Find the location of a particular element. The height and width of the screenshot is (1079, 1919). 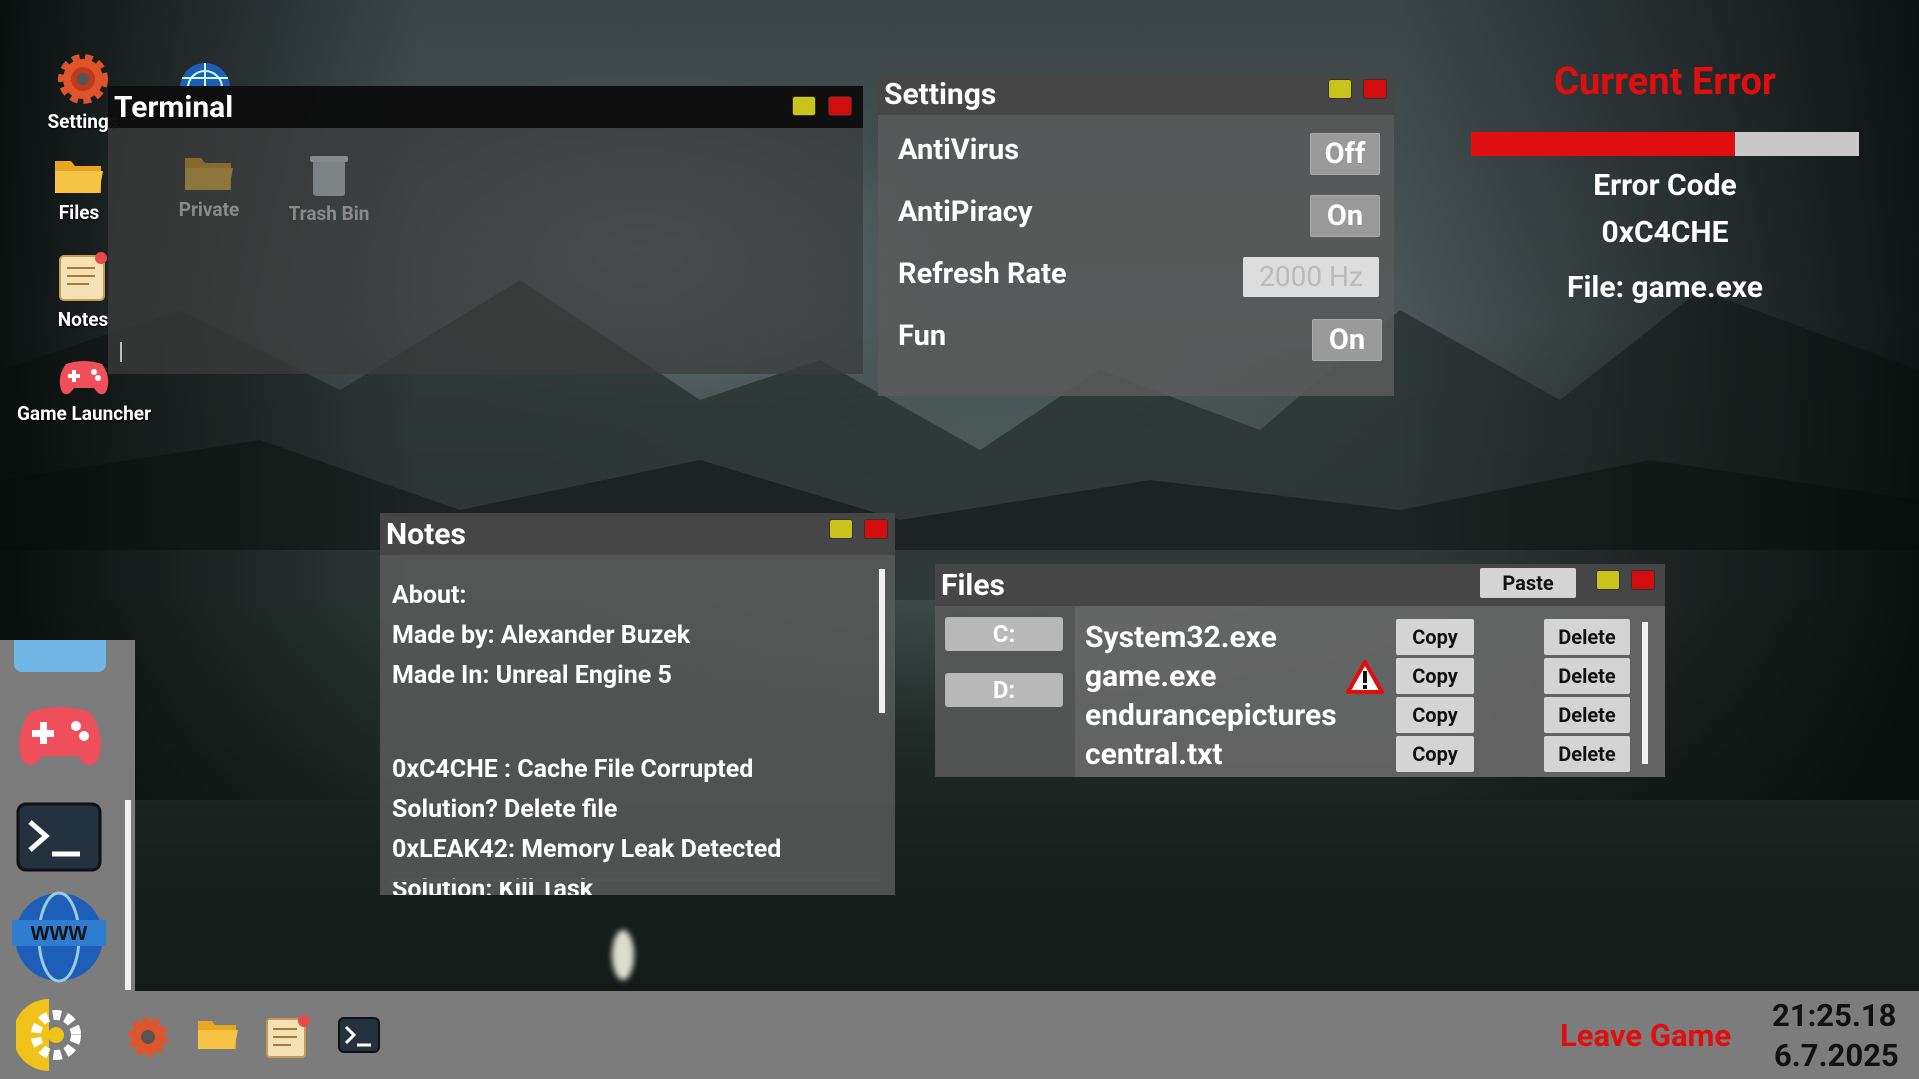

error-code: 0xC4CHE is located at coordinates (1665, 232).